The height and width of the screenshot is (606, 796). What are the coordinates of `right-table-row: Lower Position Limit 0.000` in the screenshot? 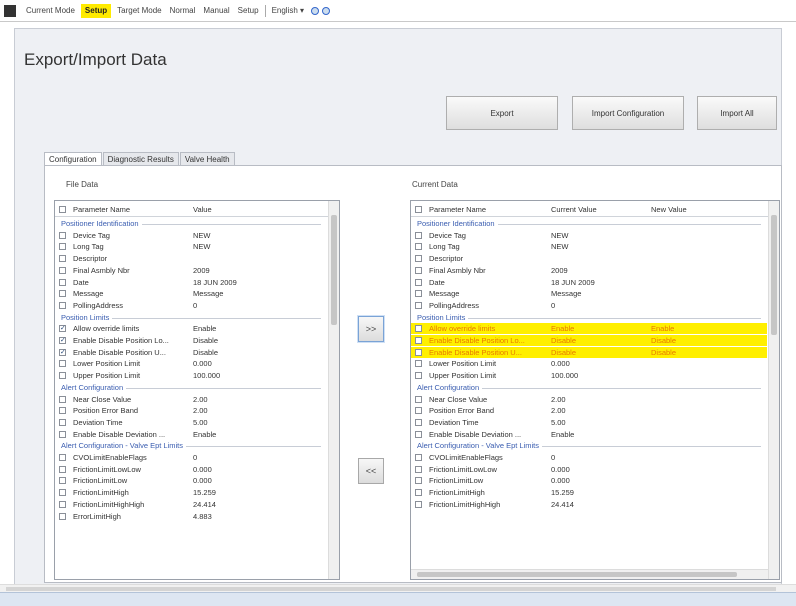 It's located at (589, 363).